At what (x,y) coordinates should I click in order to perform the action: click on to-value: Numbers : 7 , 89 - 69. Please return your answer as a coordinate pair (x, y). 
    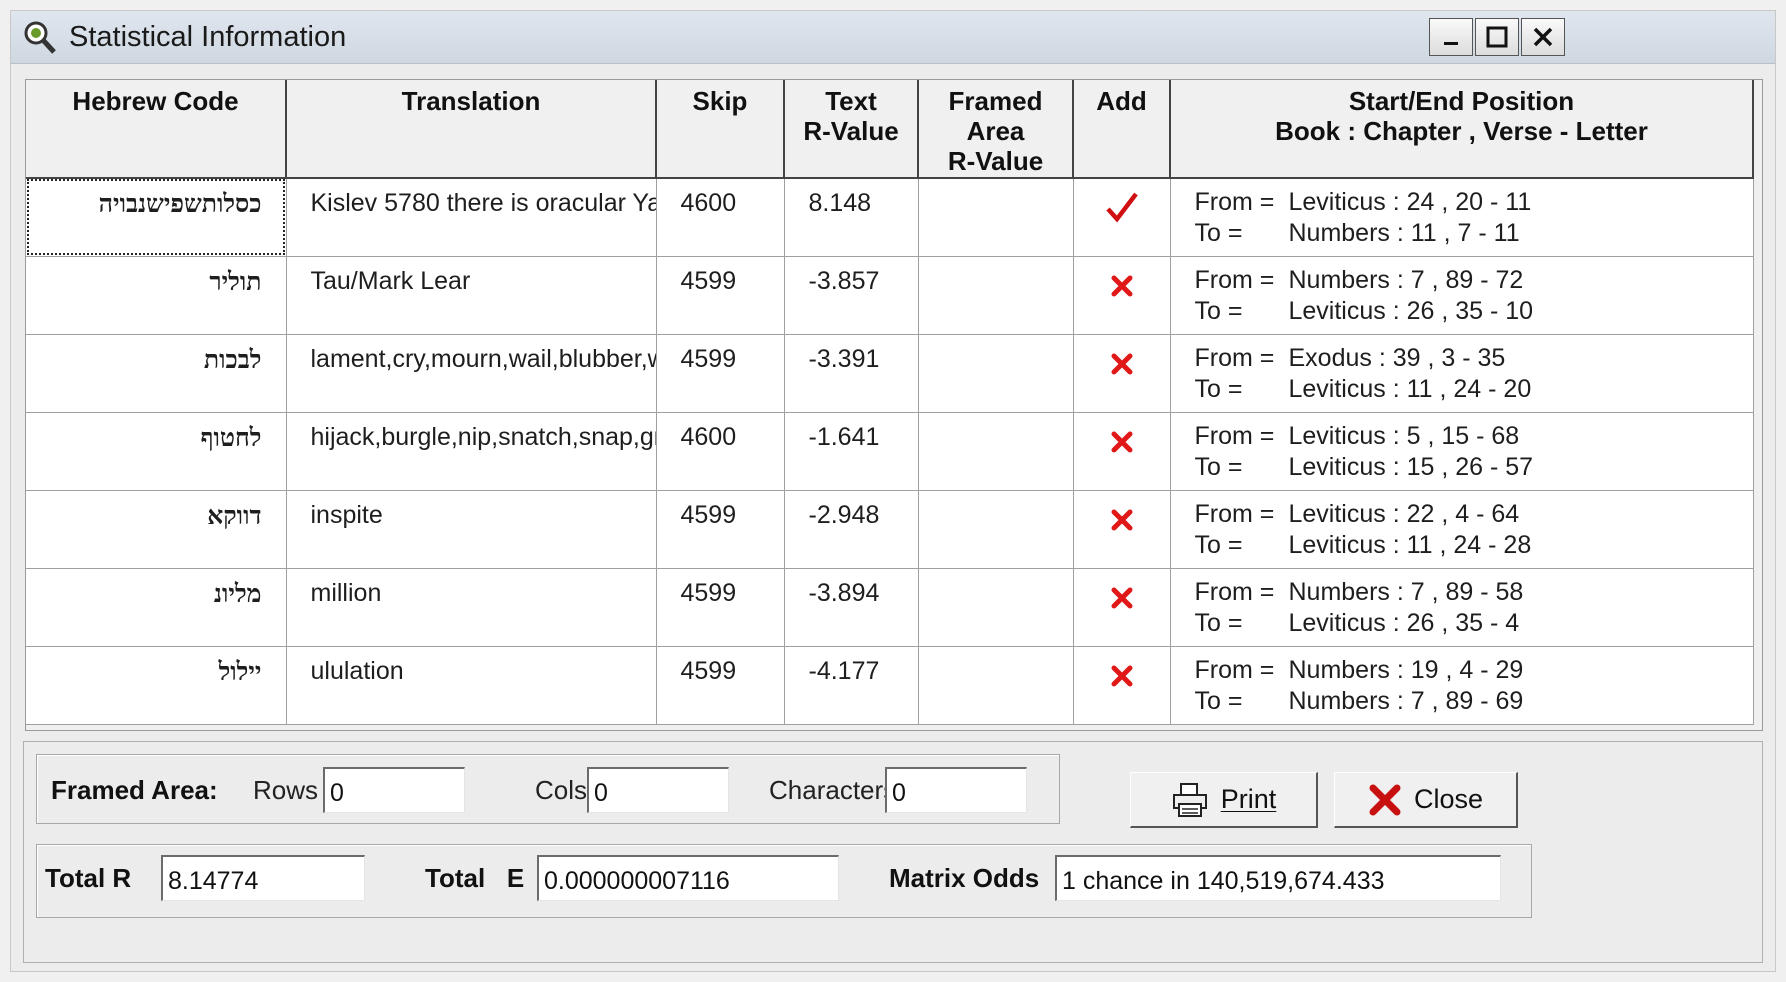
    Looking at the image, I should click on (1406, 700).